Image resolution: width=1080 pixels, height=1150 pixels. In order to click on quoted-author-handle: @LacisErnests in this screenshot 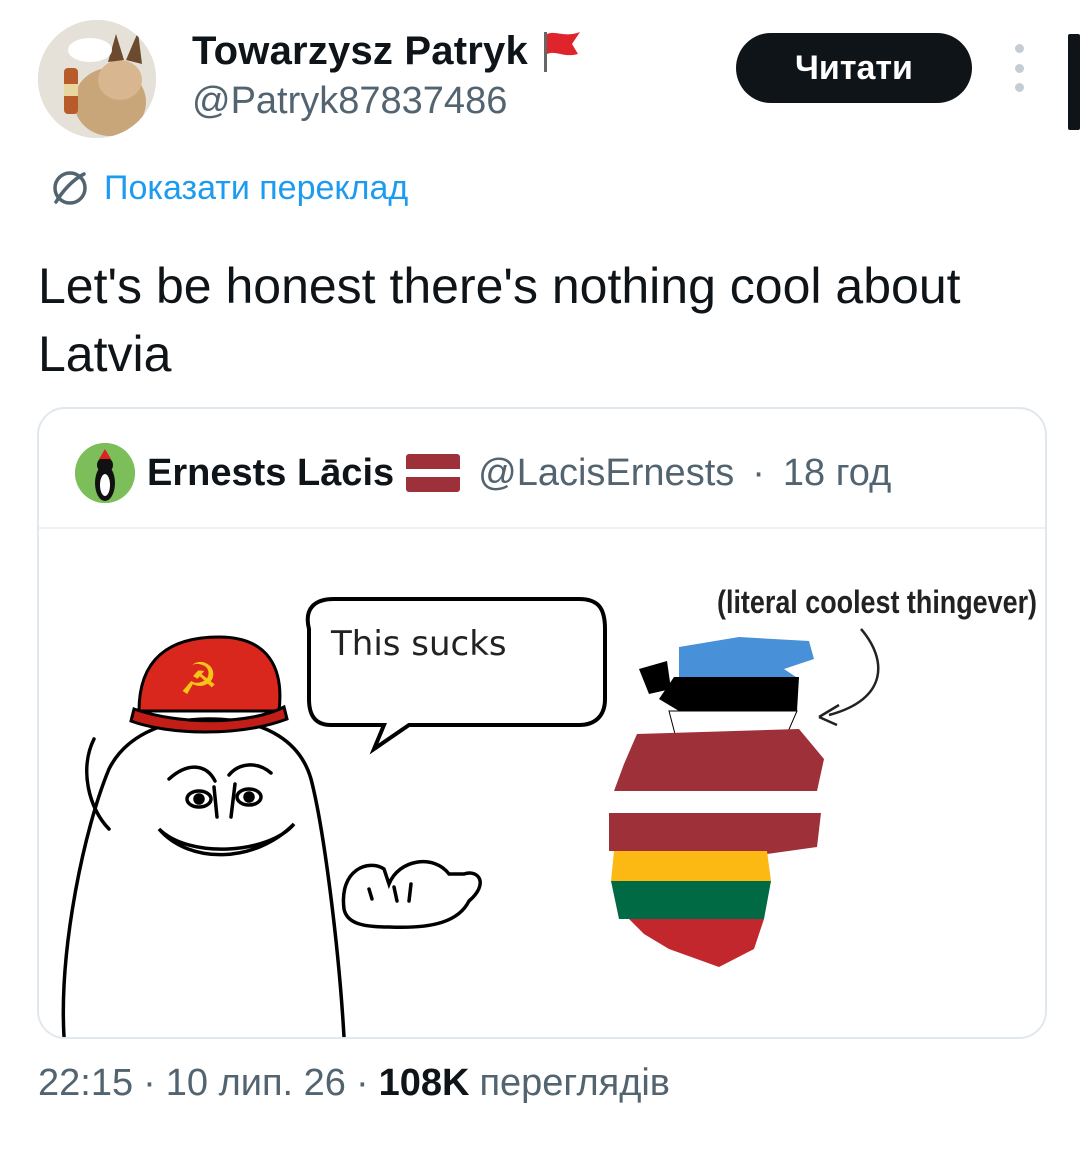, I will do `click(606, 472)`.